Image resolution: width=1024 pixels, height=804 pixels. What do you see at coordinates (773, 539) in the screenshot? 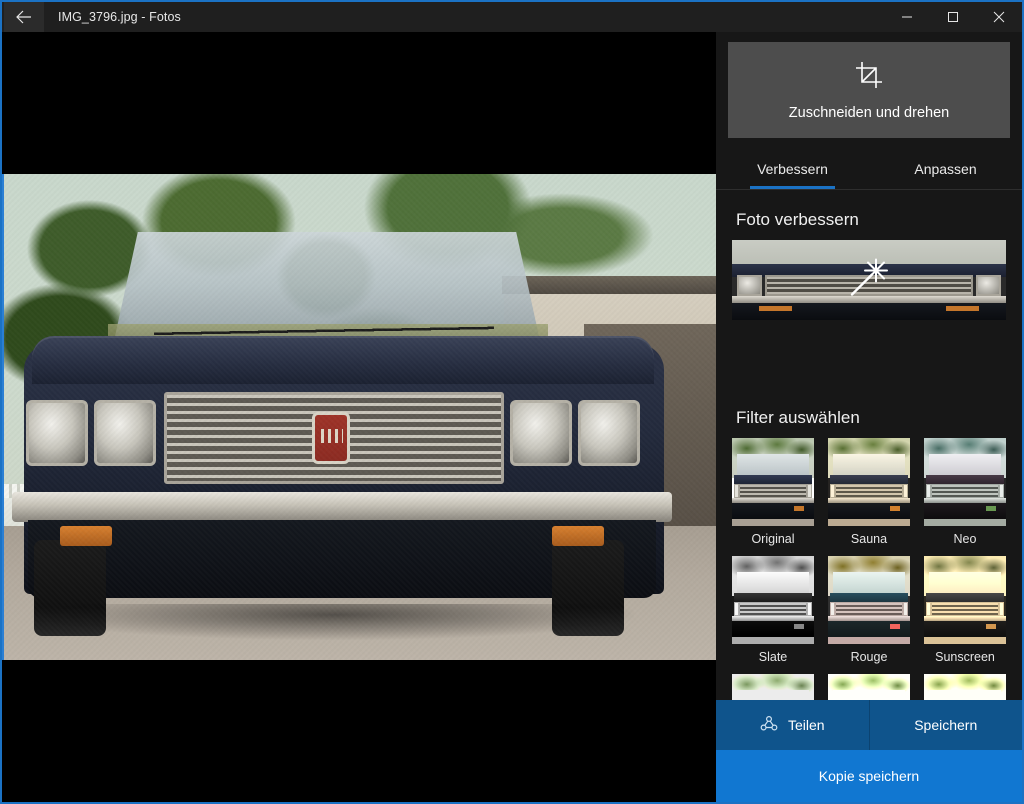
I see `filter-label-original: Original` at bounding box center [773, 539].